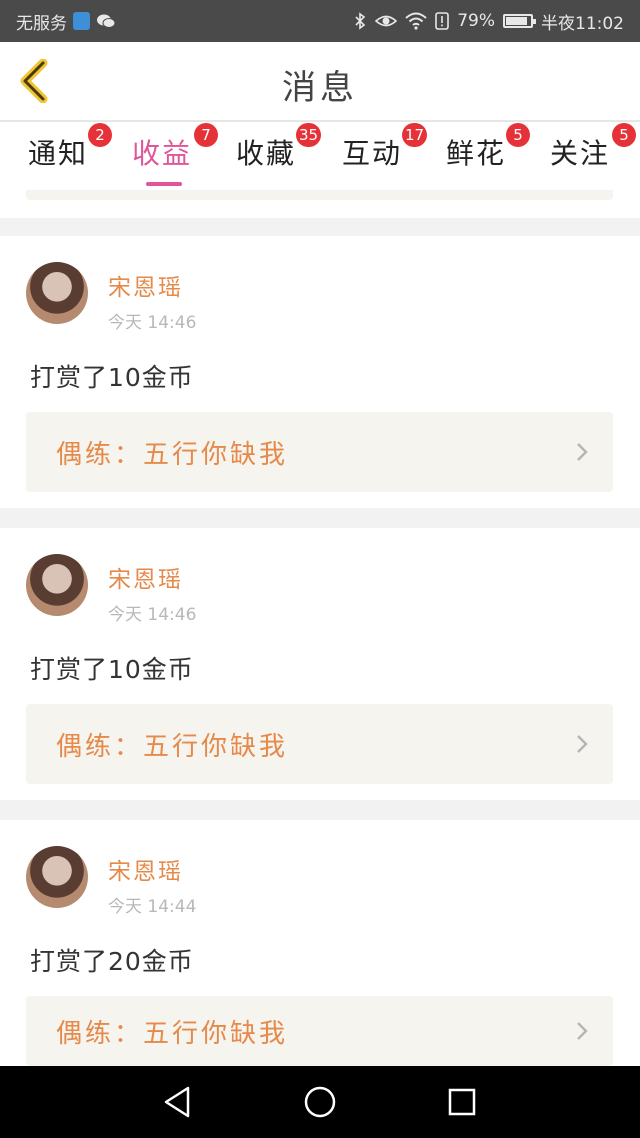 The image size is (640, 1138). I want to click on tab-label: 鲜花, so click(476, 153).